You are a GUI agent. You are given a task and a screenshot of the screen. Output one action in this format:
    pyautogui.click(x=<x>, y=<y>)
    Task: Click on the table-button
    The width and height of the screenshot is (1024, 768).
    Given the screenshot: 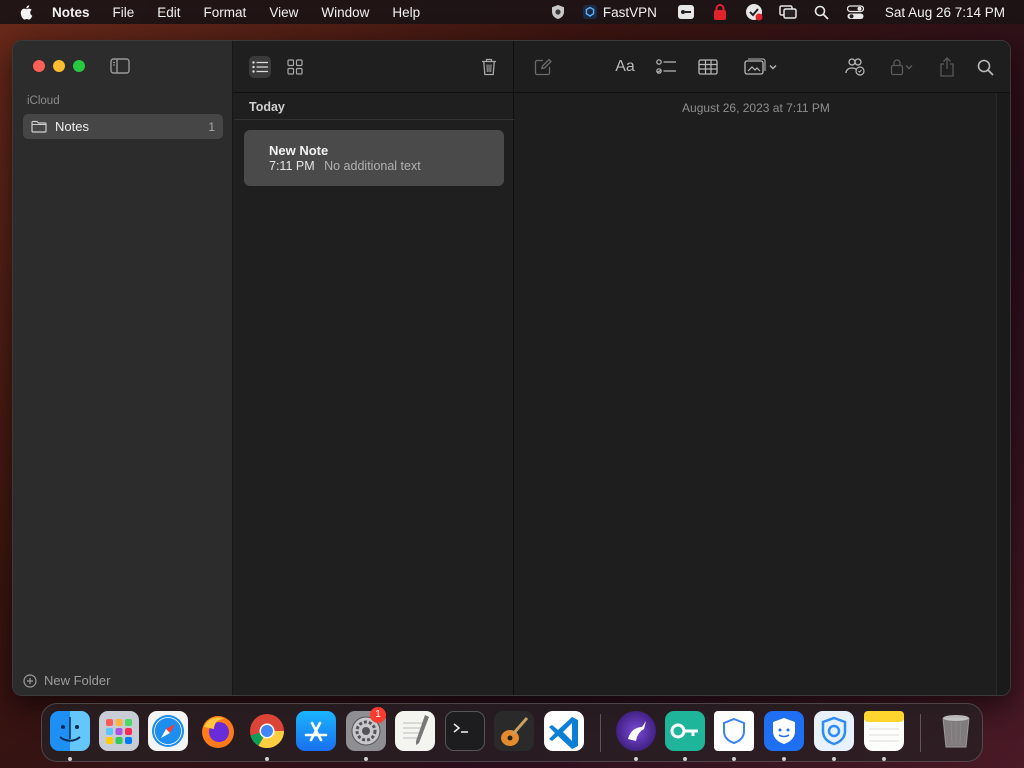 What is the action you would take?
    pyautogui.click(x=708, y=67)
    